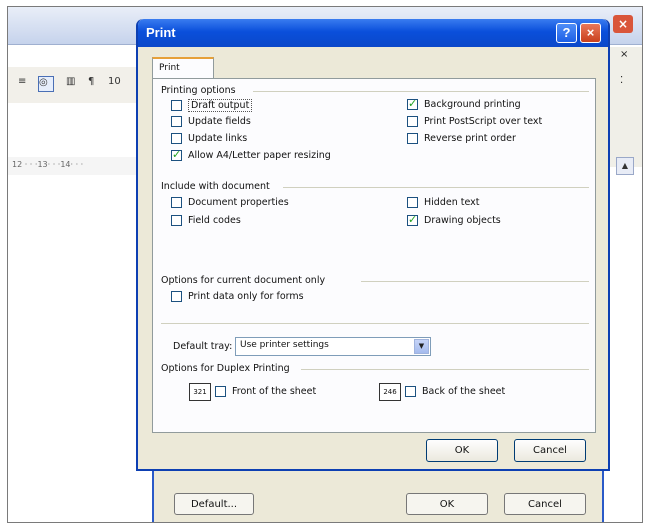 This screenshot has height=528, width=647. I want to click on draft-output-checkbox: Draft output, so click(212, 105).